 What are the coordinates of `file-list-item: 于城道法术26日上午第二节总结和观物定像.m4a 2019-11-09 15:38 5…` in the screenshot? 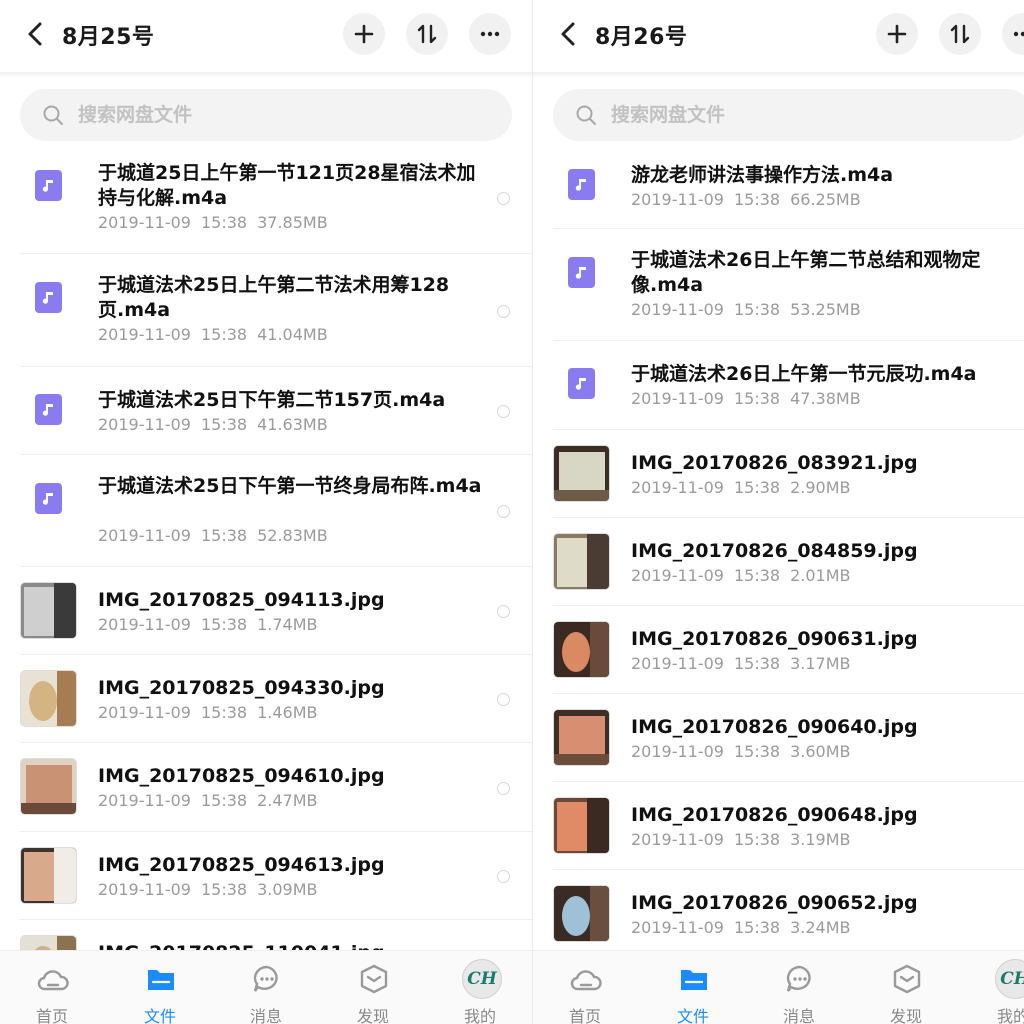 It's located at (778, 285).